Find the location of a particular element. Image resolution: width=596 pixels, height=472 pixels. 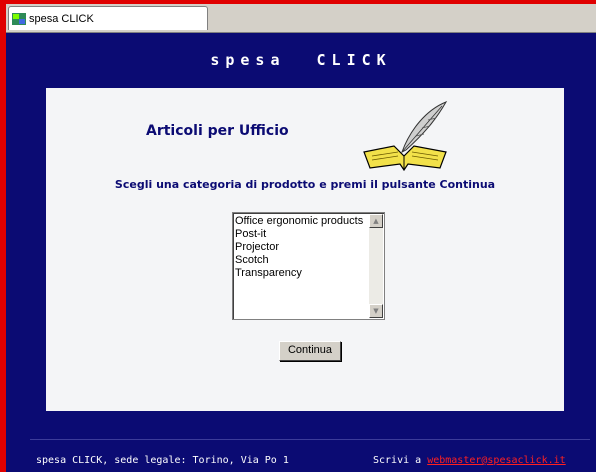

browser-tab-bar: spesa CLICK is located at coordinates (301, 18).